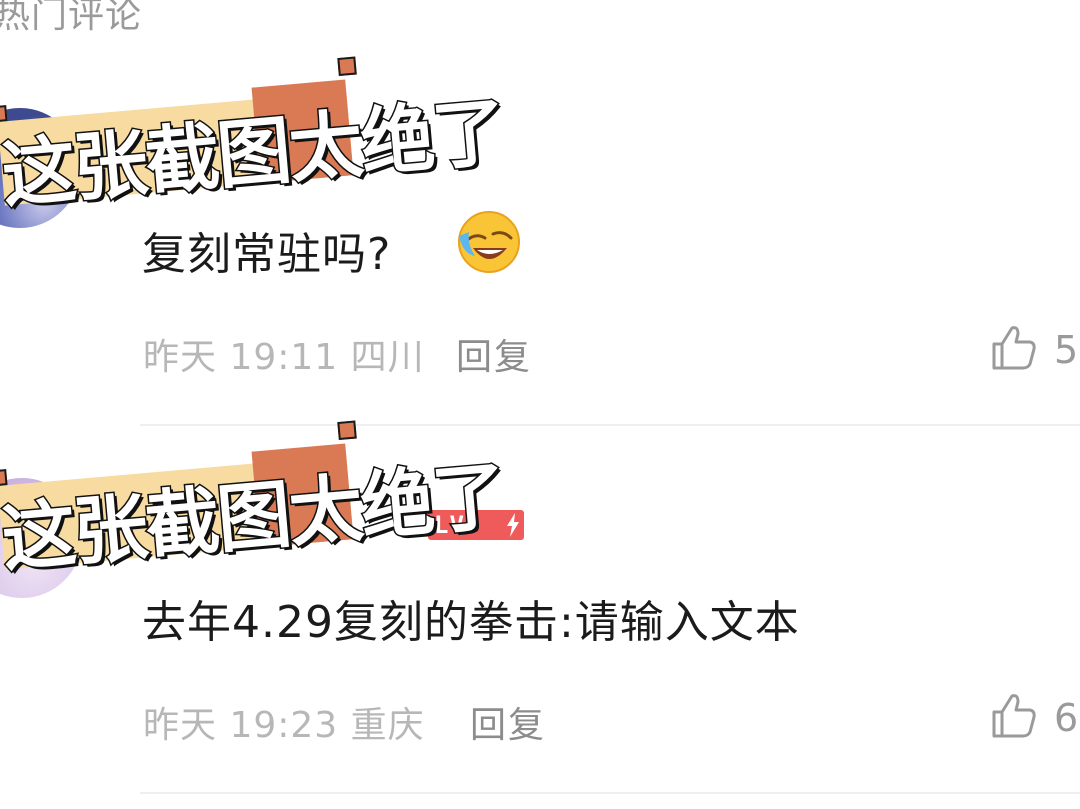 This screenshot has height=809, width=1080. Describe the element at coordinates (387, 725) in the screenshot. I see `comment-location: 重庆` at that location.